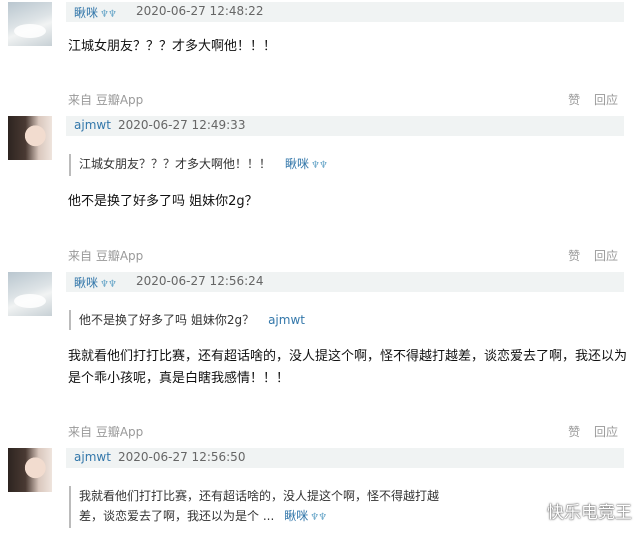 This screenshot has height=533, width=640. I want to click on quote-text-line-1: 我就看他们打打比赛，还有超话啥的，没人提这个啊，怪不得越打越, so click(259, 496).